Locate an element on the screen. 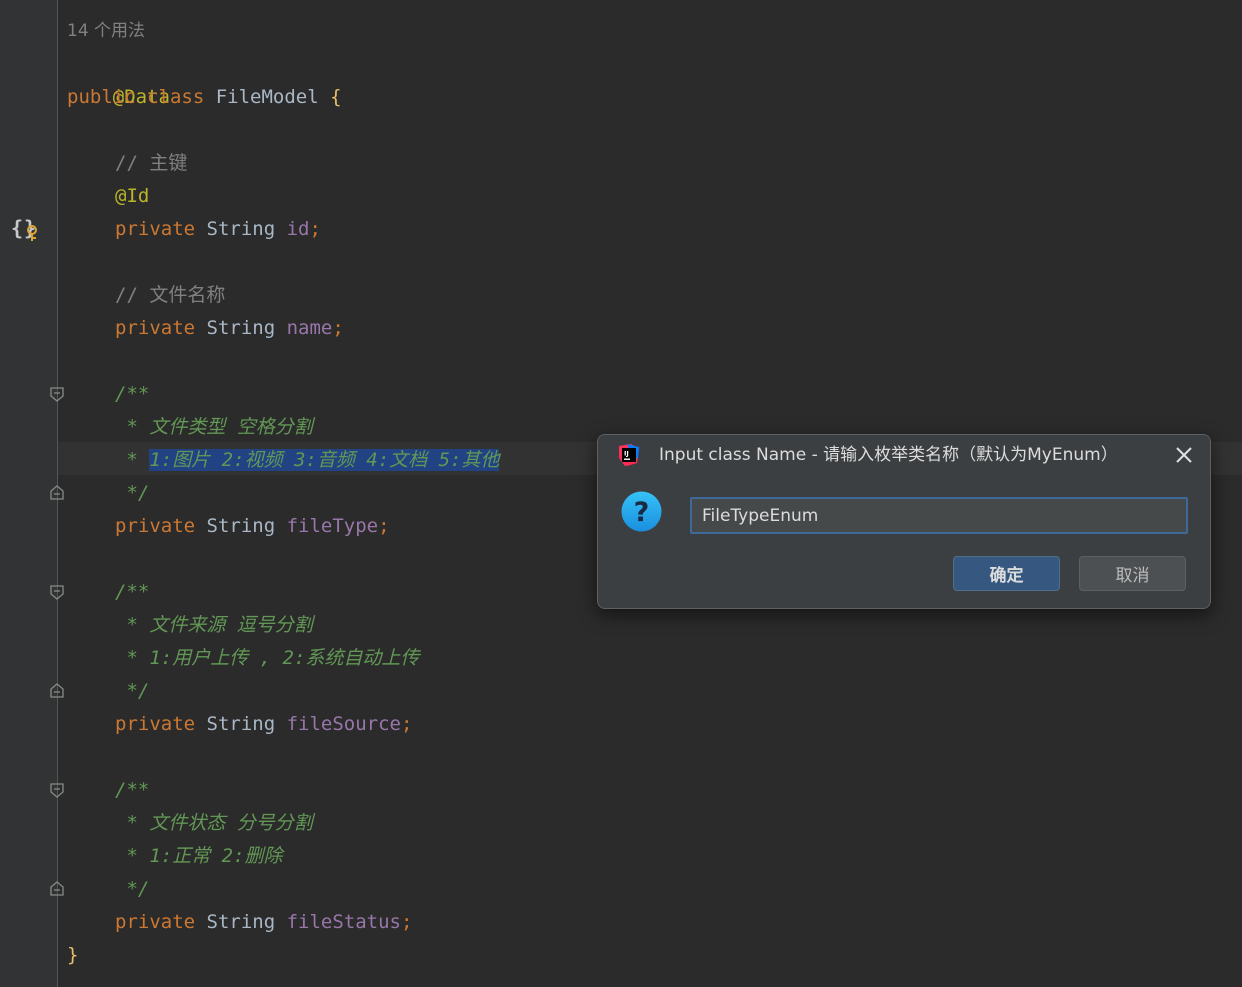 The image size is (1242, 987). field-name: id is located at coordinates (298, 229).